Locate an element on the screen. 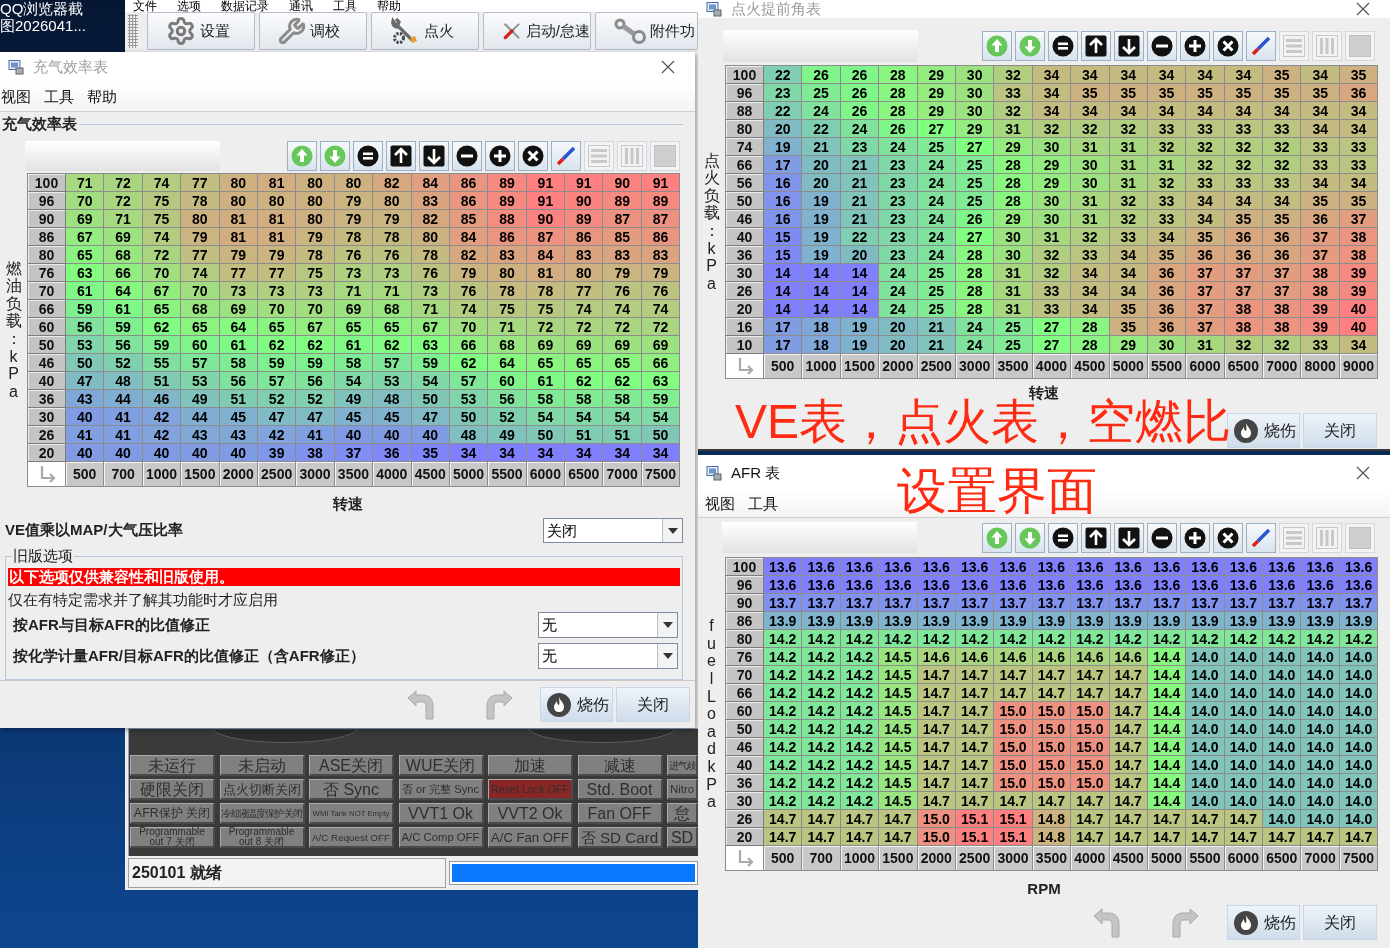  table-cell: 58 is located at coordinates (354, 363).